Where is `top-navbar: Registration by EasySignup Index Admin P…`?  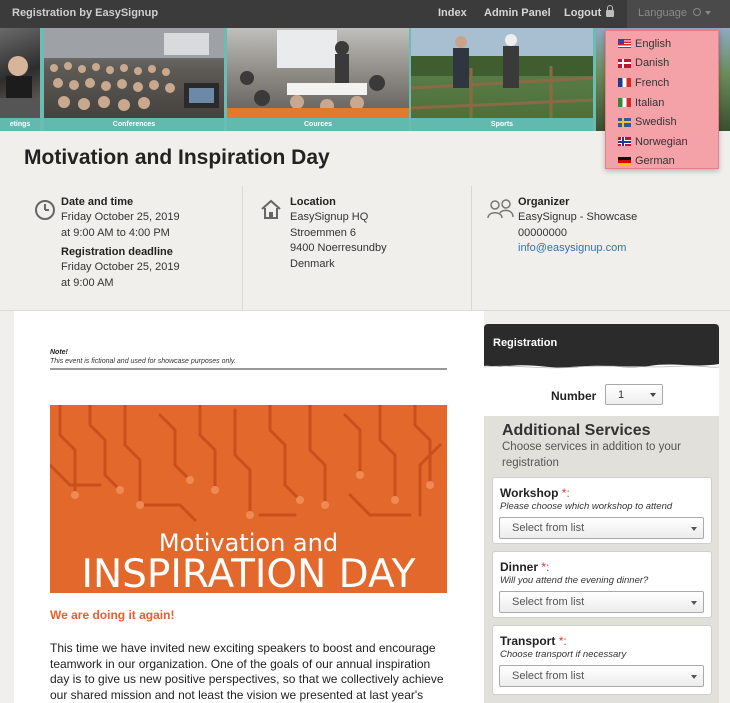
top-navbar: Registration by EasySignup Index Admin P… is located at coordinates (365, 14).